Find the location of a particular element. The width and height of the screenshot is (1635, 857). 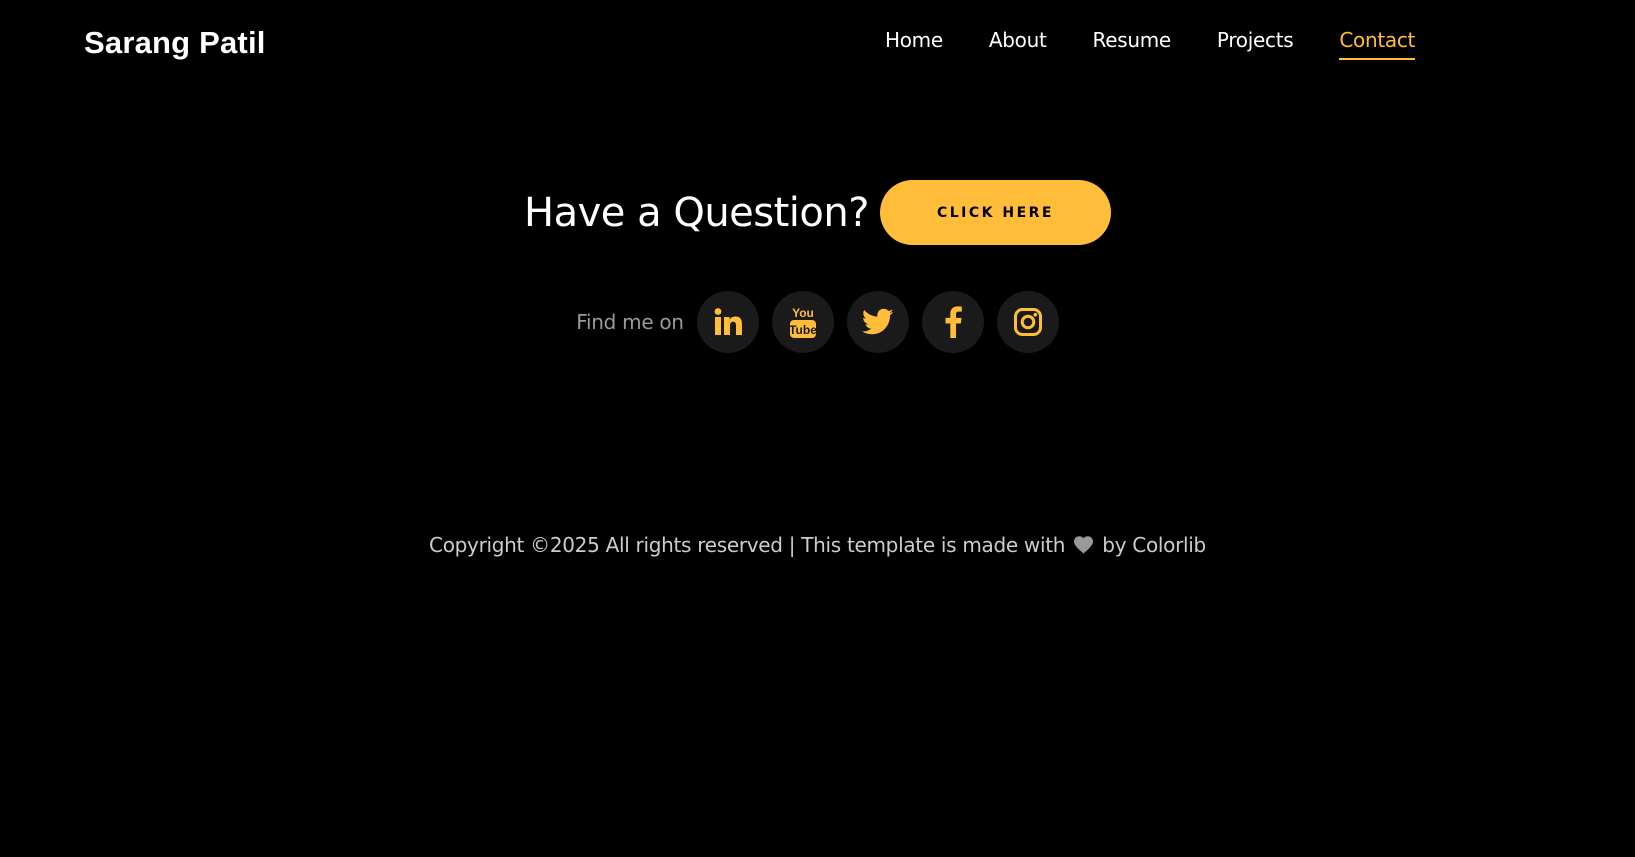

brand-logo: Sarang Patil is located at coordinates (175, 43).